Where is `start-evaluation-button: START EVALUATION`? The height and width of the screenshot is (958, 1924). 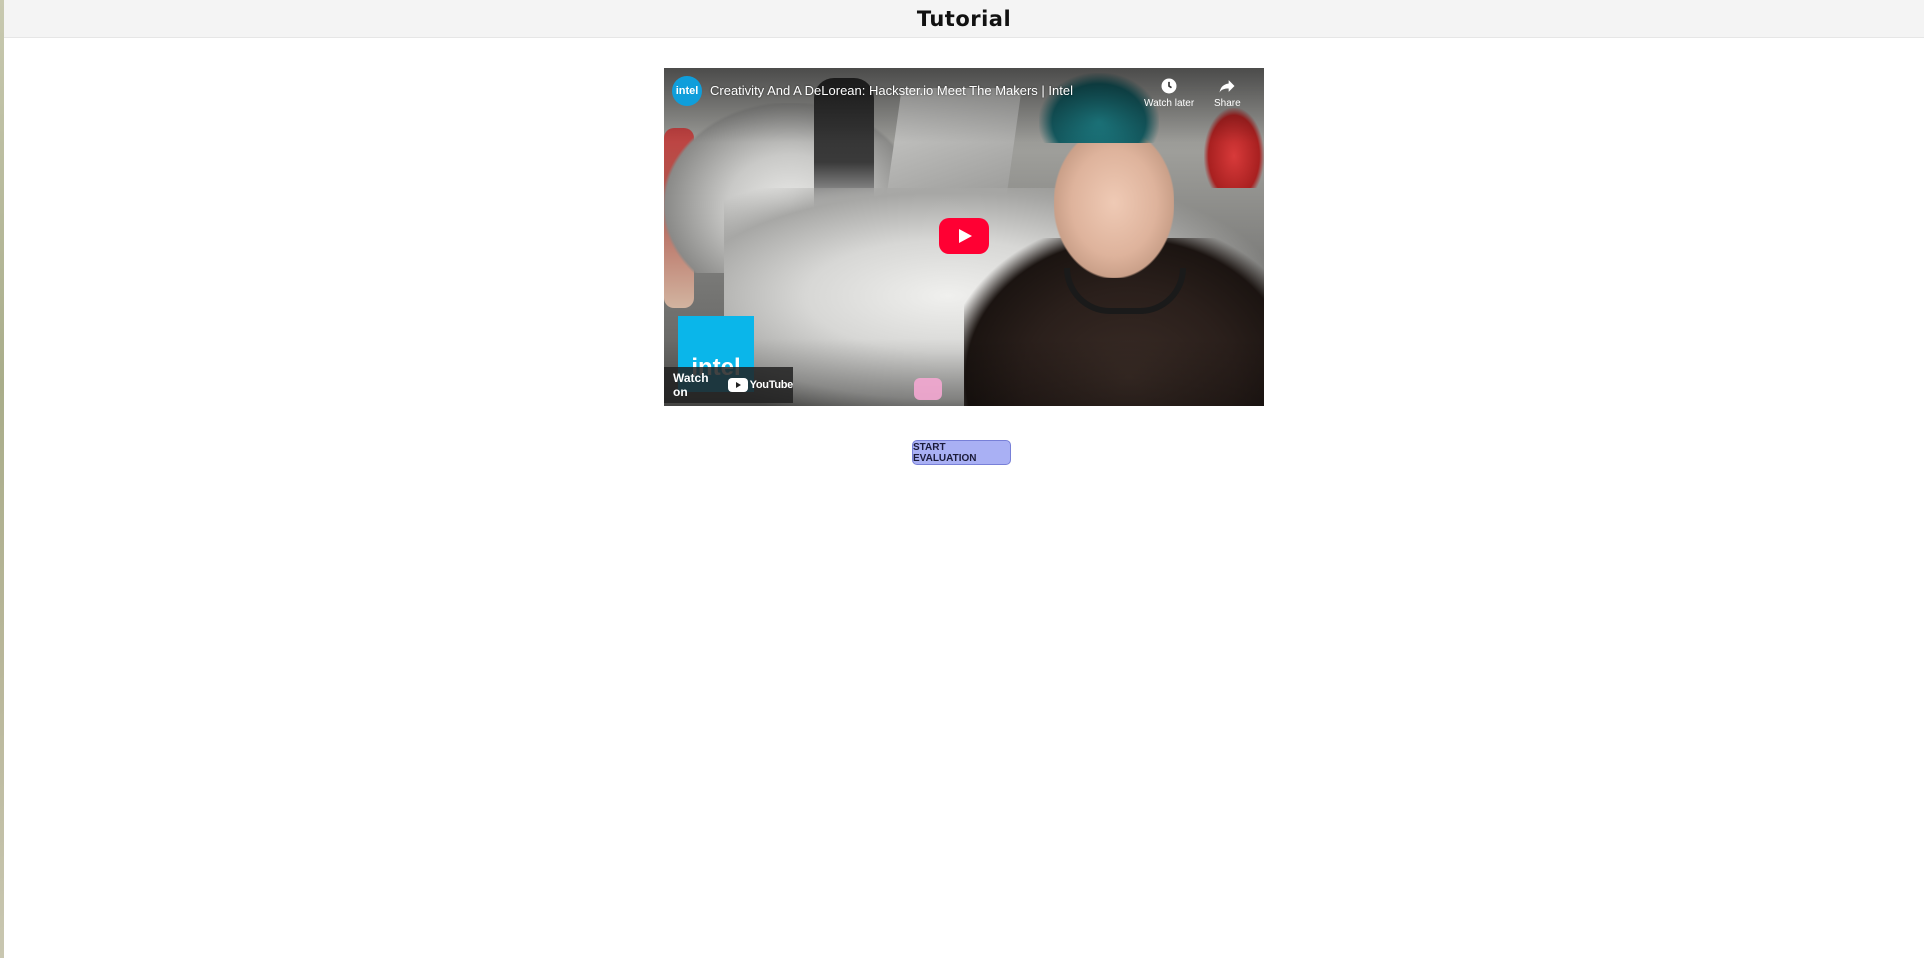
start-evaluation-button: START EVALUATION is located at coordinates (961, 452).